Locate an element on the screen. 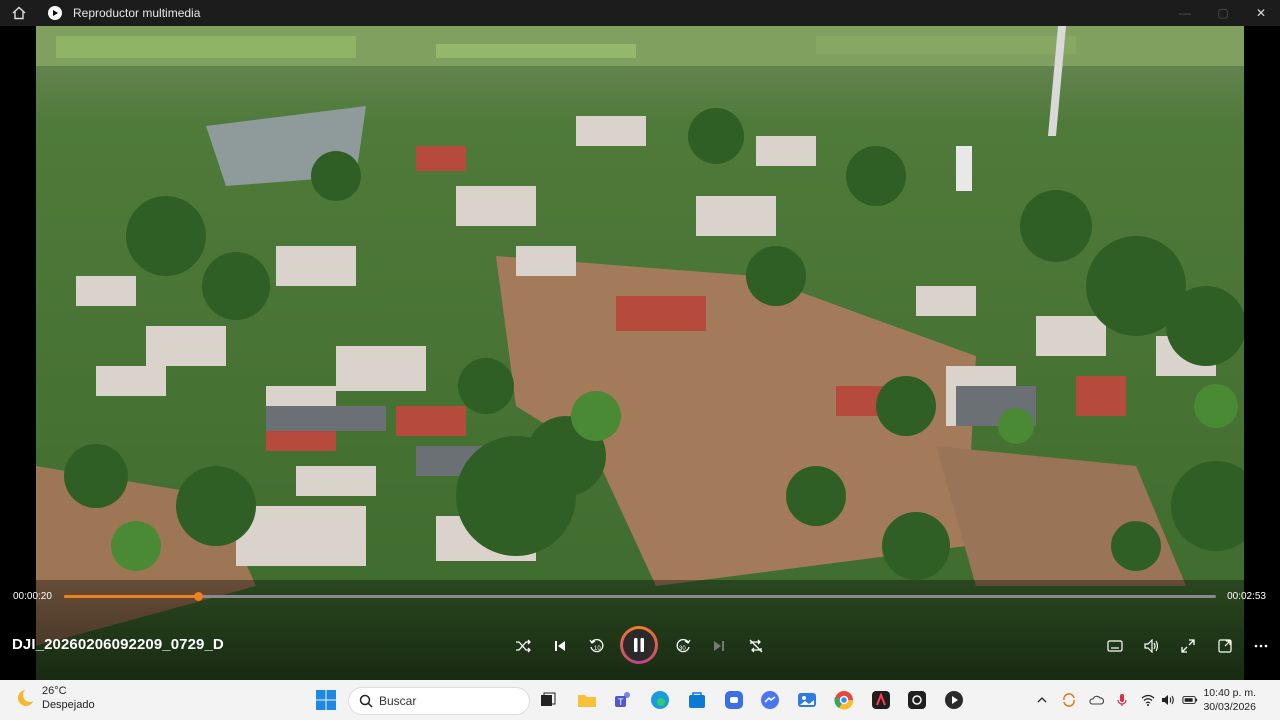  tray-onedrive is located at coordinates (1096, 700).